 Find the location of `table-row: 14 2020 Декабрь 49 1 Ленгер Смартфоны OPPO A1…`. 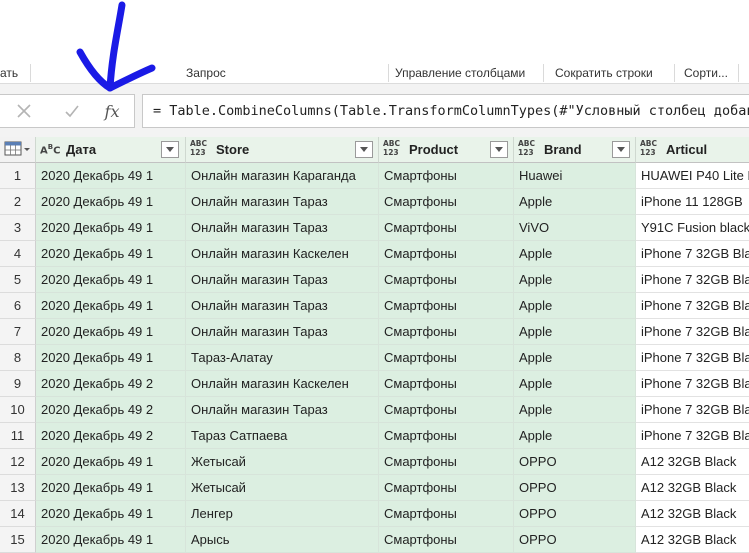

table-row: 14 2020 Декабрь 49 1 Ленгер Смартфоны OPPO A1… is located at coordinates (374, 514).